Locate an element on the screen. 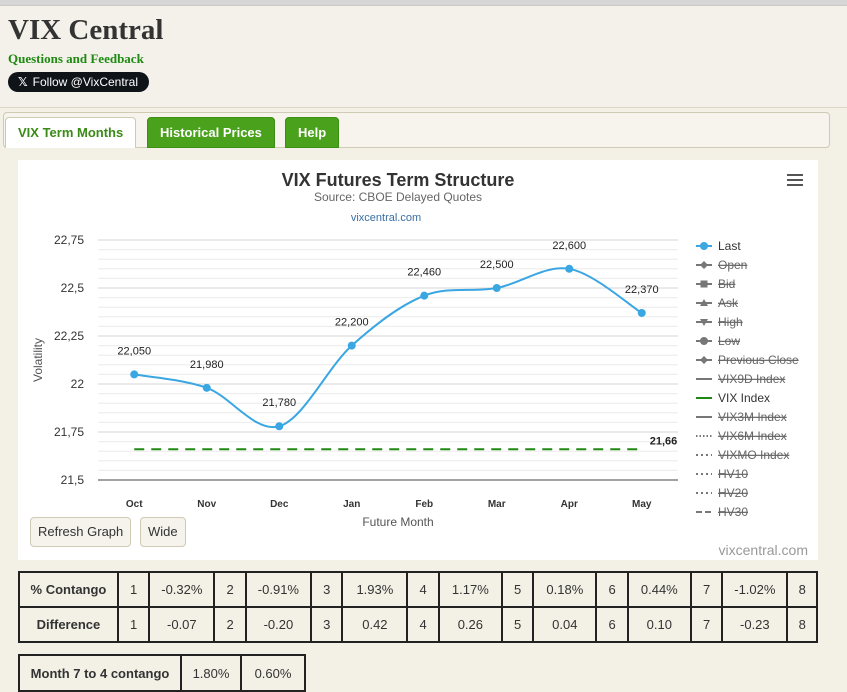 The image size is (847, 692). tab-bar: VIX Term Months Historical Prices Help is located at coordinates (416, 130).